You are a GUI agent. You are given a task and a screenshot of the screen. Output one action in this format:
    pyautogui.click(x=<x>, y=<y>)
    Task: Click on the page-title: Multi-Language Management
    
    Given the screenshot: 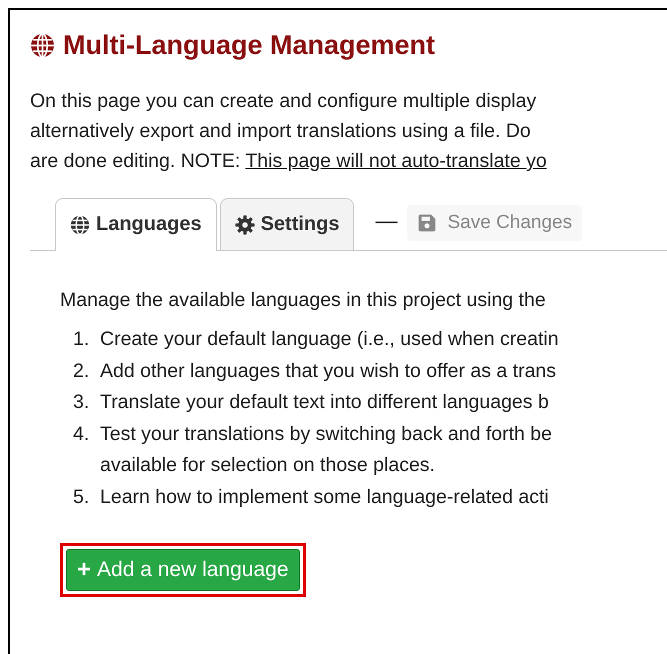 What is the action you would take?
    pyautogui.click(x=249, y=45)
    